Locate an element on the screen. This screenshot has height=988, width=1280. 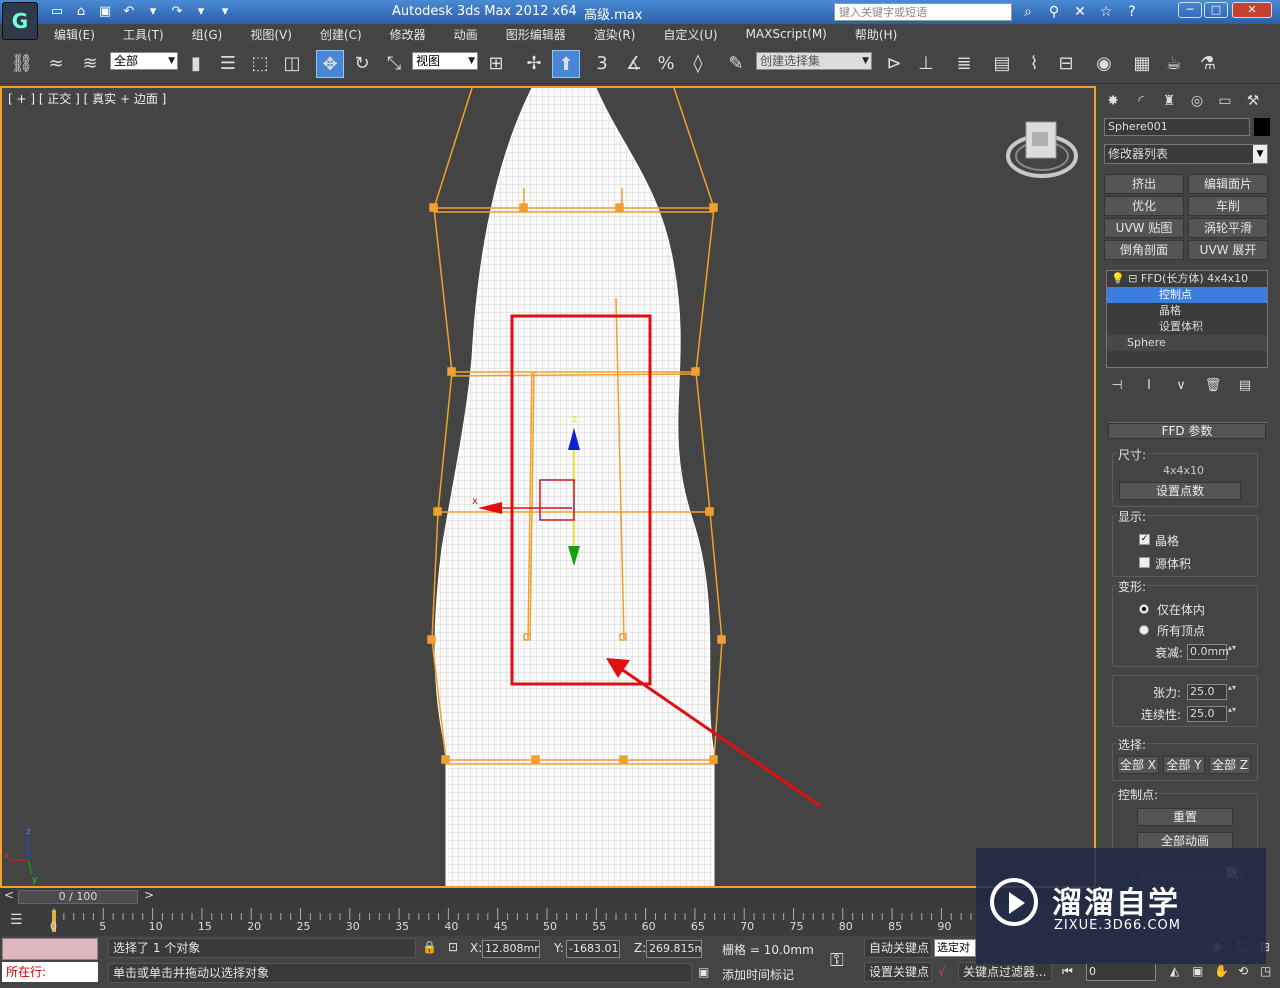
modifier-extrude-button: 挤出 is located at coordinates (1144, 184).